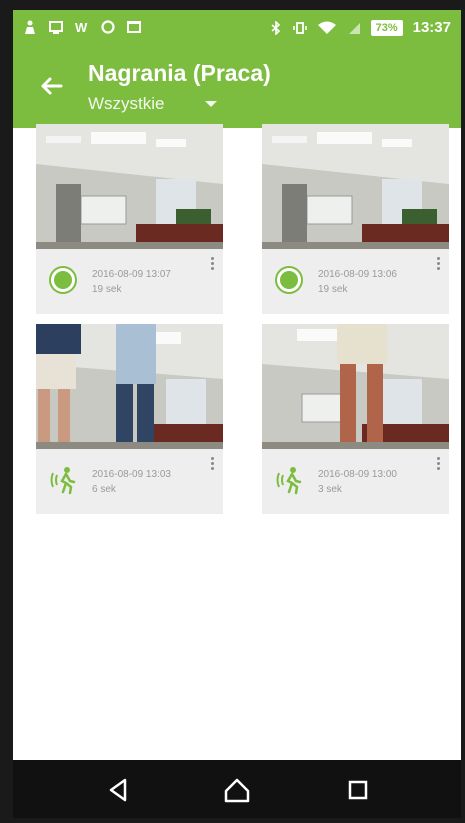  I want to click on recording-date: 2016-08-09 13:07, so click(131, 274).